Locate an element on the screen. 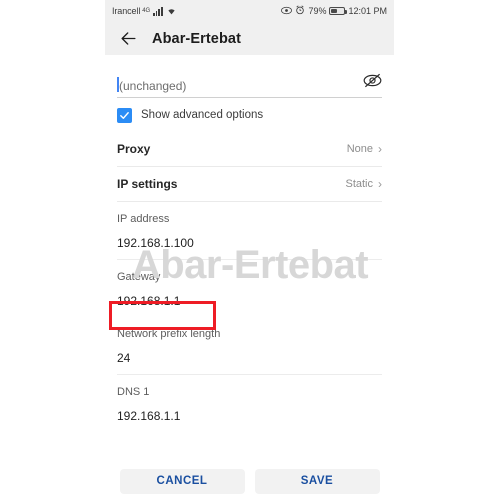  app-bar: Abar-Ertebat is located at coordinates (249, 38).